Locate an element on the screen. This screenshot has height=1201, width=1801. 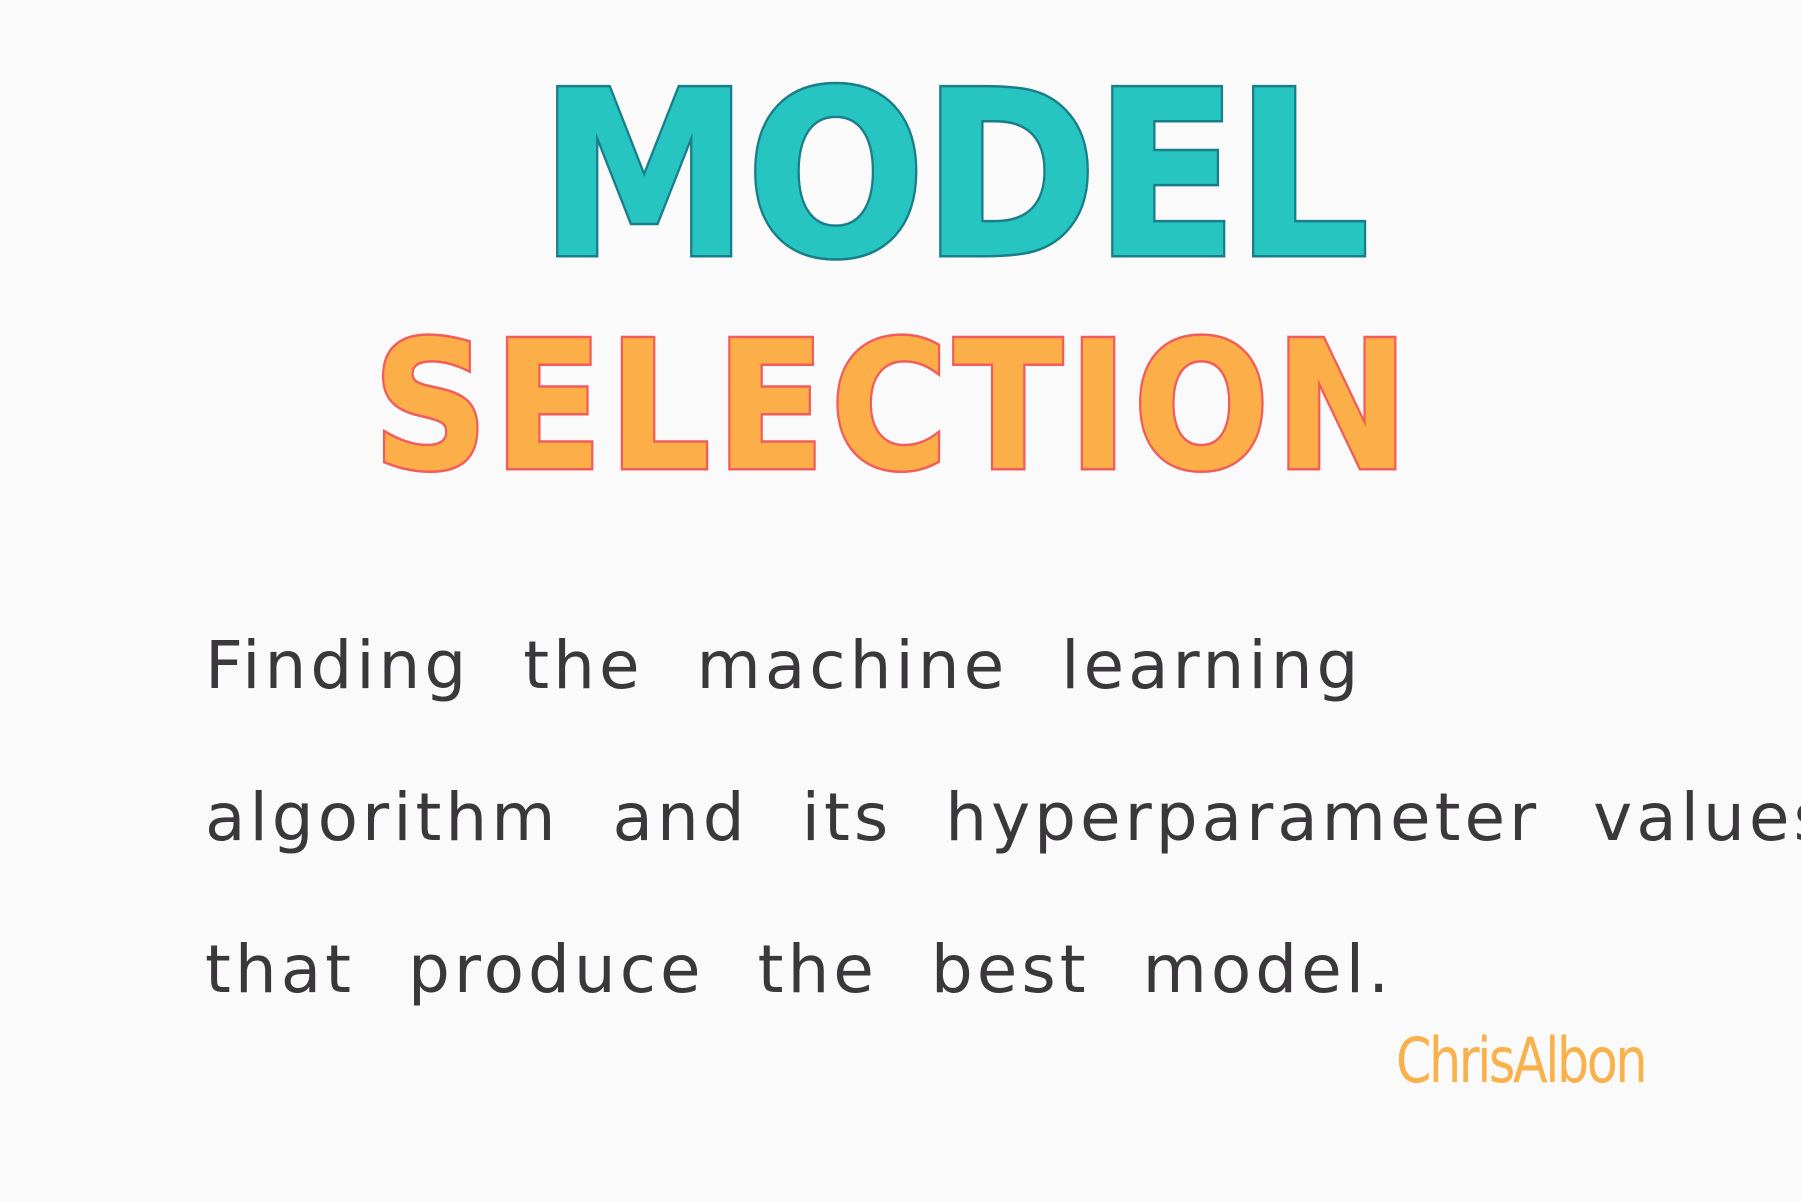
title-line-model: Model is located at coordinates (954, 176).